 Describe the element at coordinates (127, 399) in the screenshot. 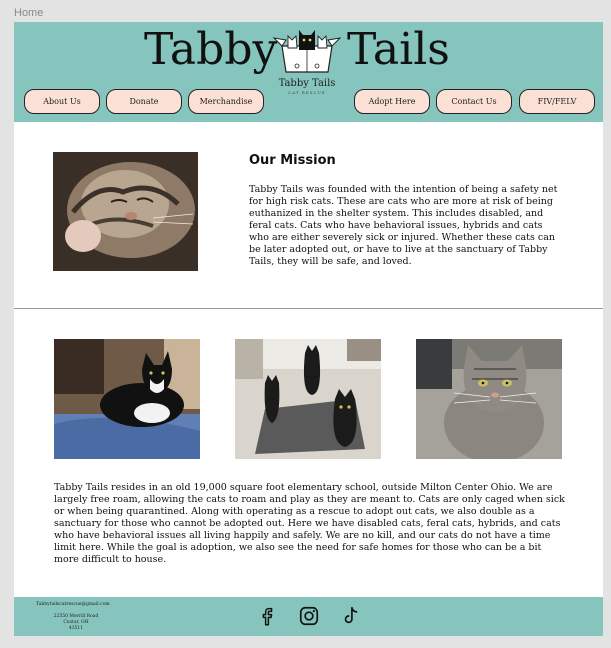

I see `tuxedo-cat-photo` at that location.